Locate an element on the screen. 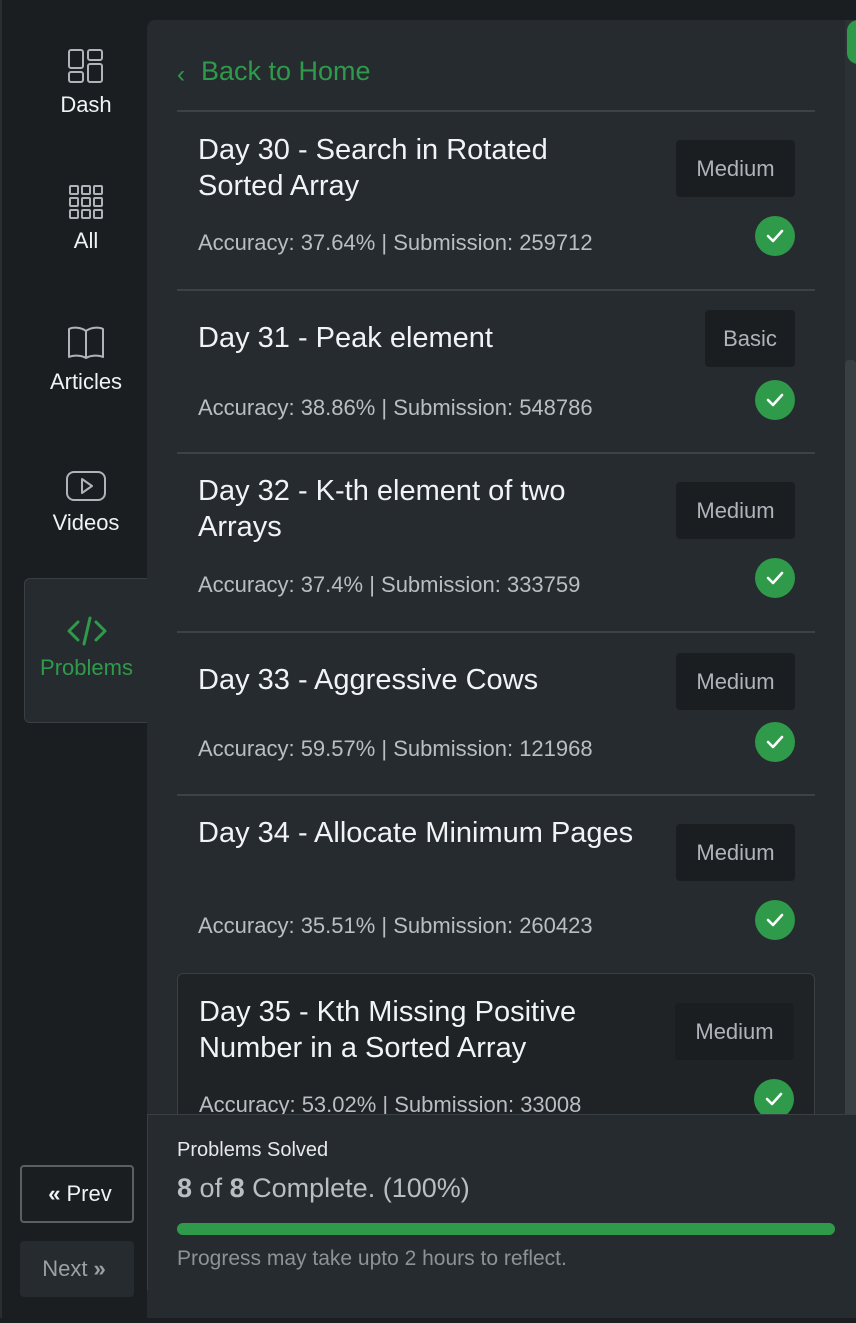 Image resolution: width=856 pixels, height=1323 pixels. sidebar-item-dash: Dash is located at coordinates (86, 83).